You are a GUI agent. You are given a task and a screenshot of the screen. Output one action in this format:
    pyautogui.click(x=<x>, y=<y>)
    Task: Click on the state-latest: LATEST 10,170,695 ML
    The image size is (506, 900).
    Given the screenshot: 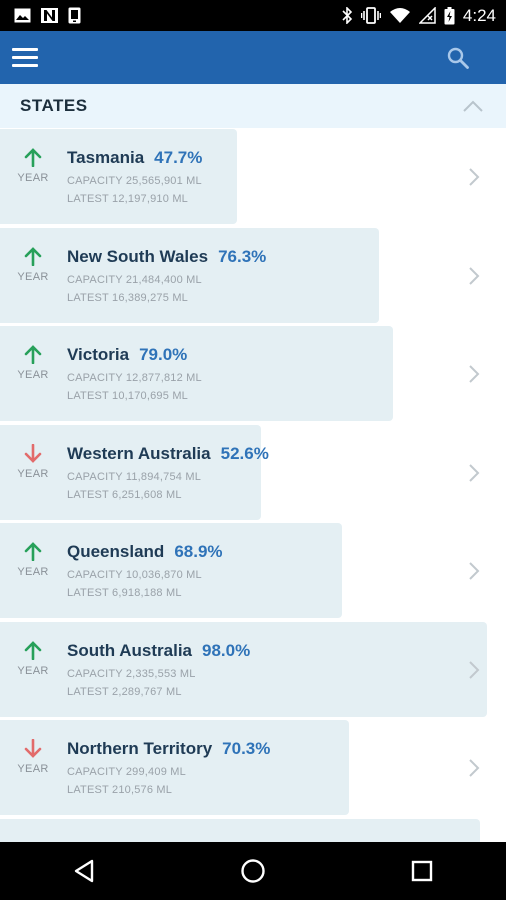 What is the action you would take?
    pyautogui.click(x=127, y=396)
    